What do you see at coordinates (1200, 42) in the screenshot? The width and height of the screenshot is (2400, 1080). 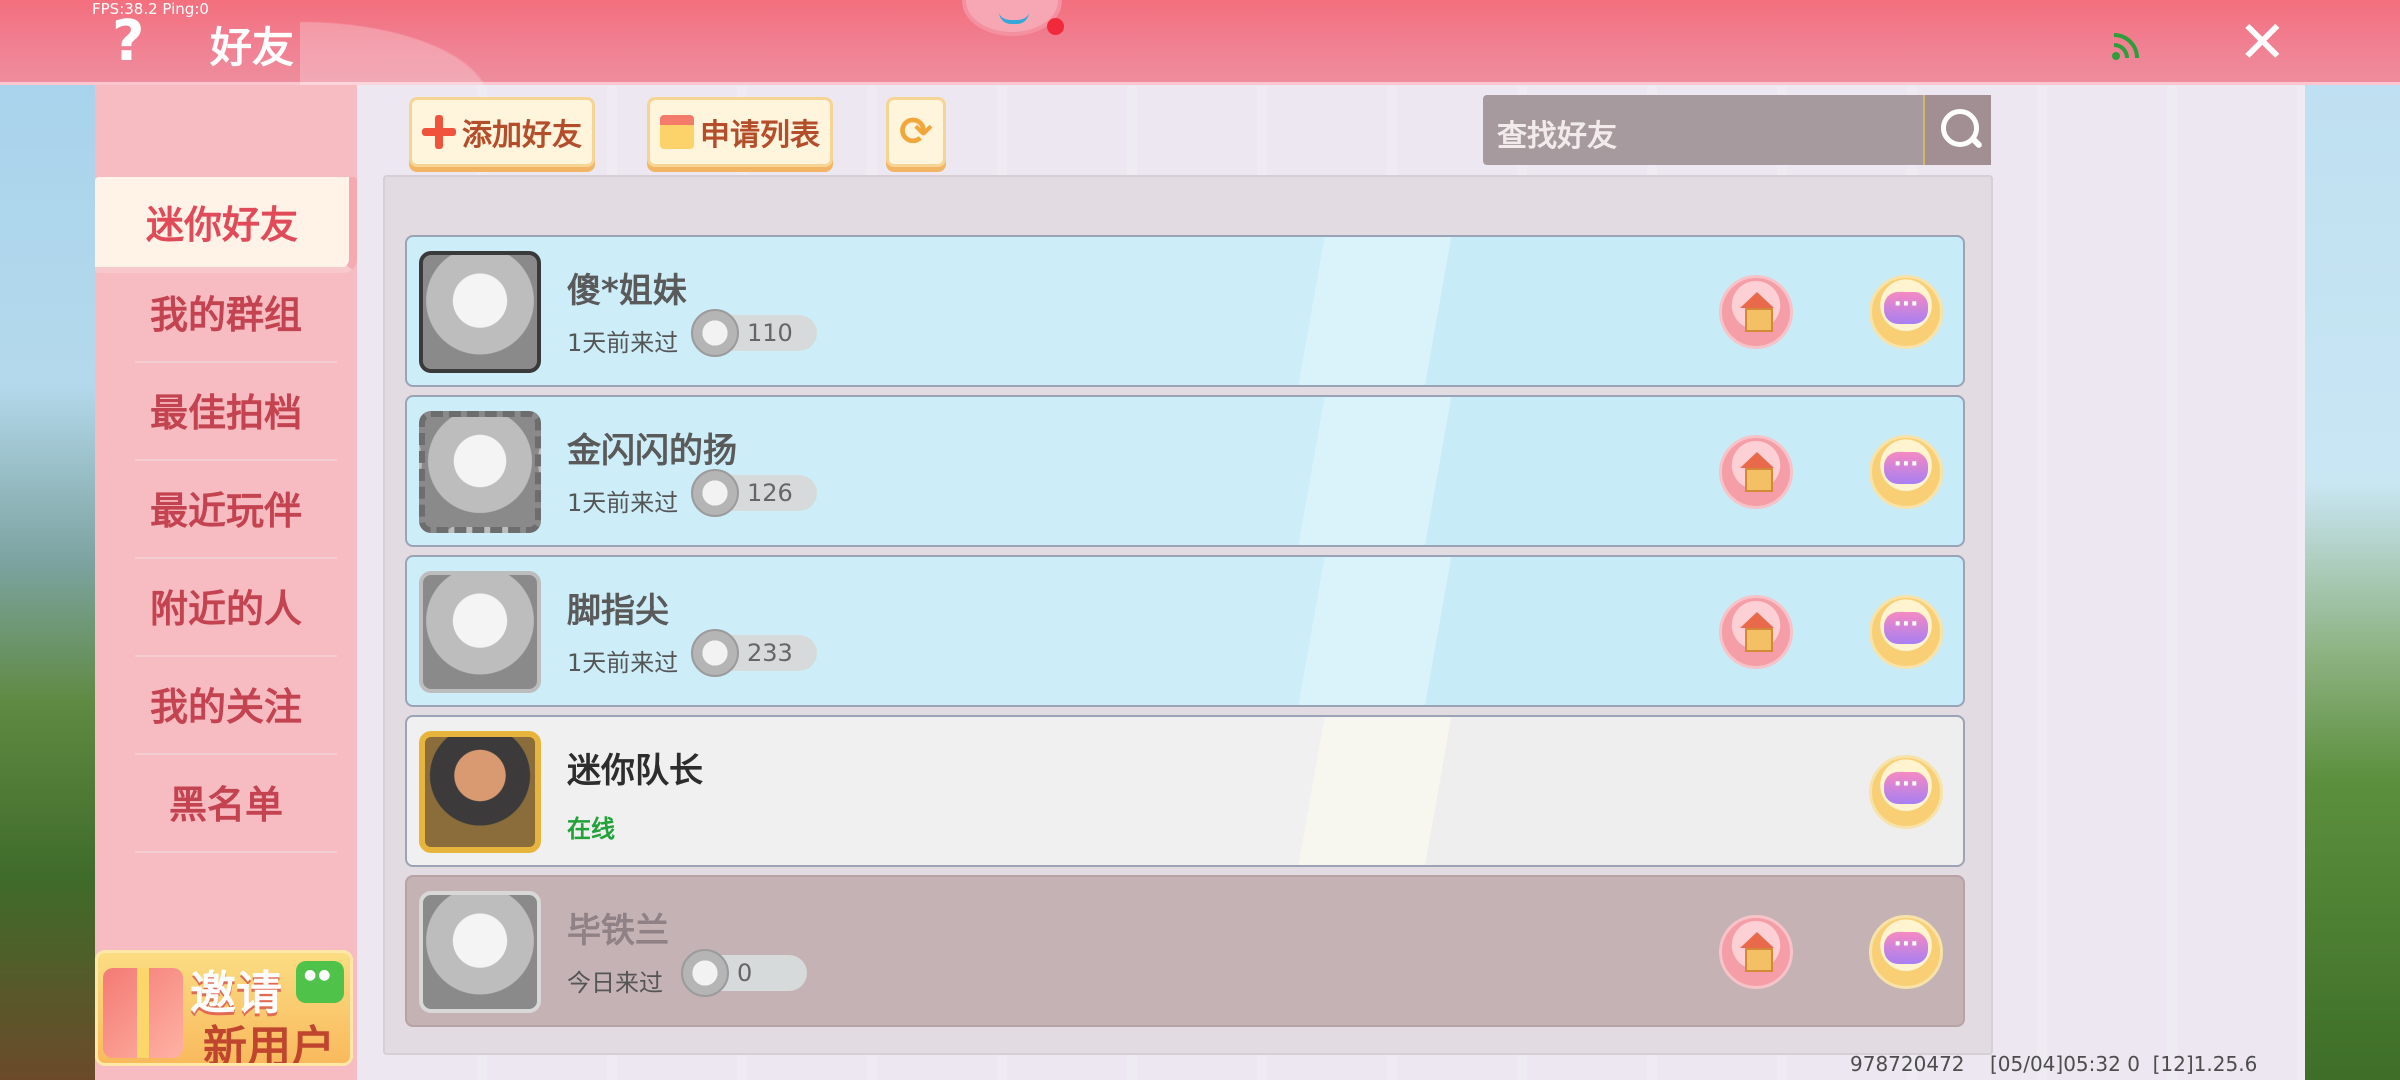 I see `top-bar: FPS:38.2 Ping:0 ? 好友 ✕` at bounding box center [1200, 42].